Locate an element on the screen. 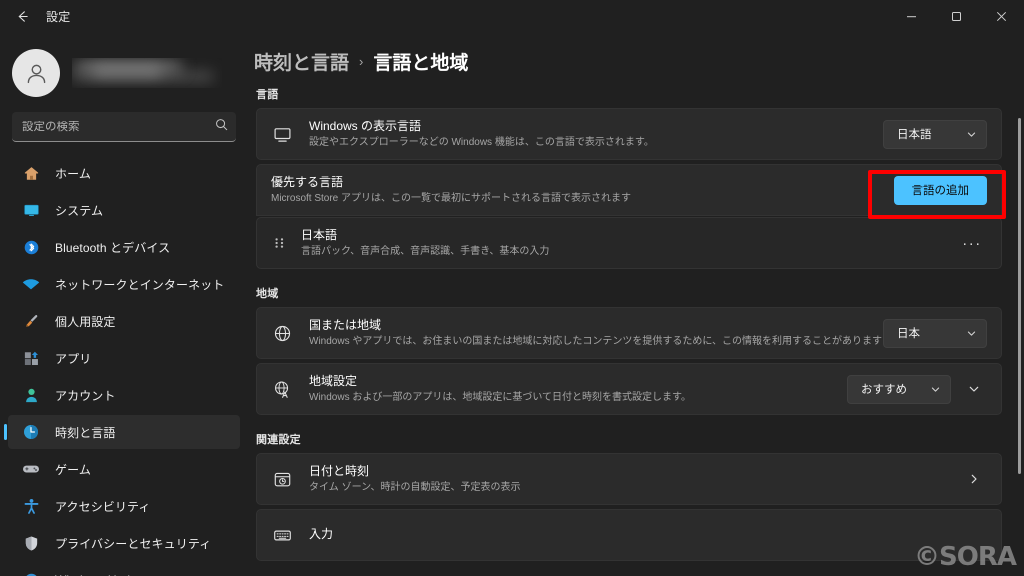 The width and height of the screenshot is (1024, 576). minimize-icon is located at coordinates (911, 16).